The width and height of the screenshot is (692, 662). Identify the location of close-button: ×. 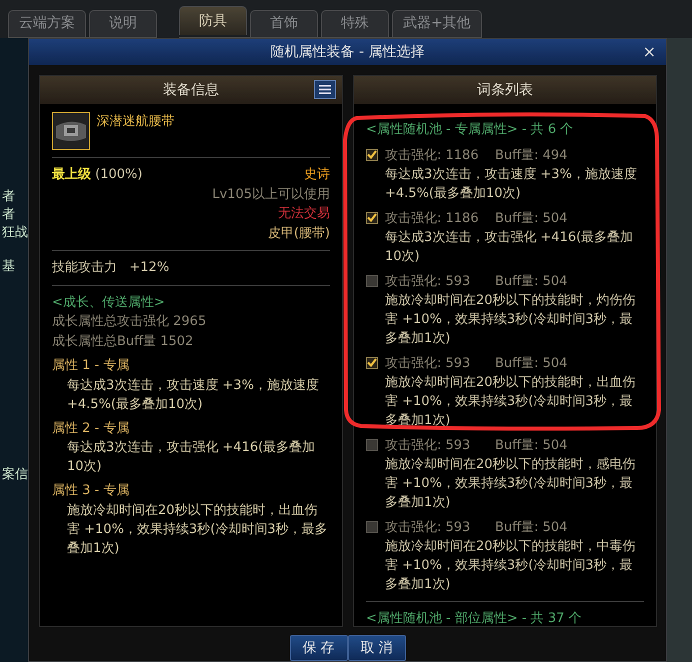
(649, 52).